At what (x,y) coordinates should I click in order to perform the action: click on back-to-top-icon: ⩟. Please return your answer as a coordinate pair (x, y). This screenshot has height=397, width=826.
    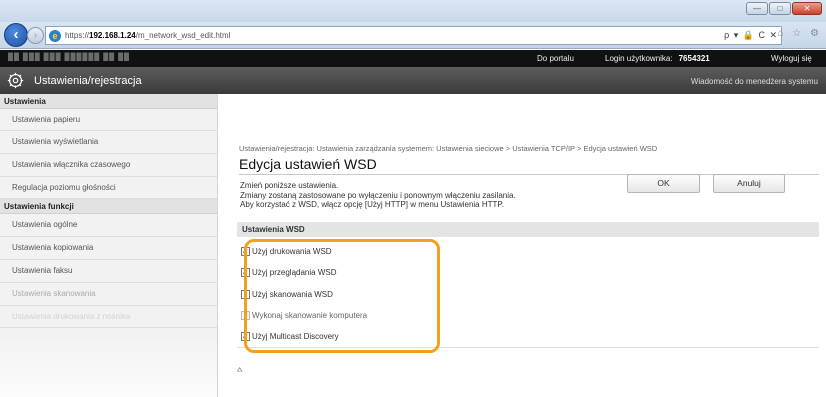
    Looking at the image, I should click on (239, 369).